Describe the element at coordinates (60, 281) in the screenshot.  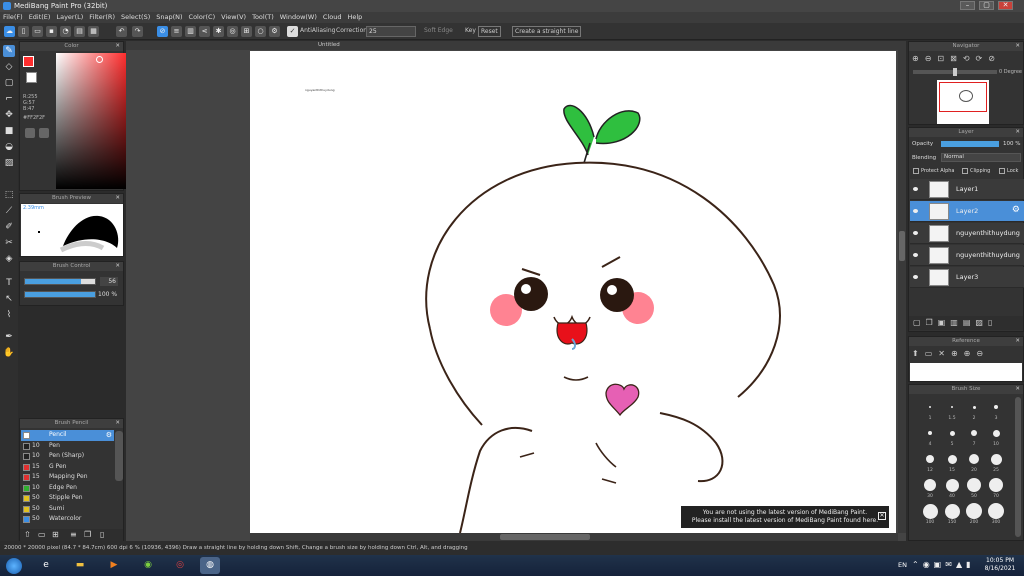
I see `brush-size-slider` at that location.